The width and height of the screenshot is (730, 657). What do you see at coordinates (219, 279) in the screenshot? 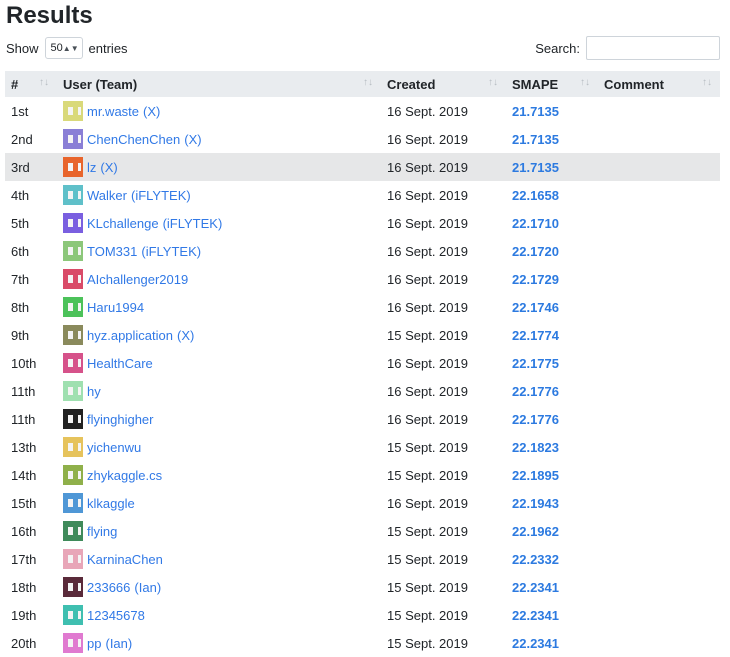
I see `user-cell: AIchallenger2019` at bounding box center [219, 279].